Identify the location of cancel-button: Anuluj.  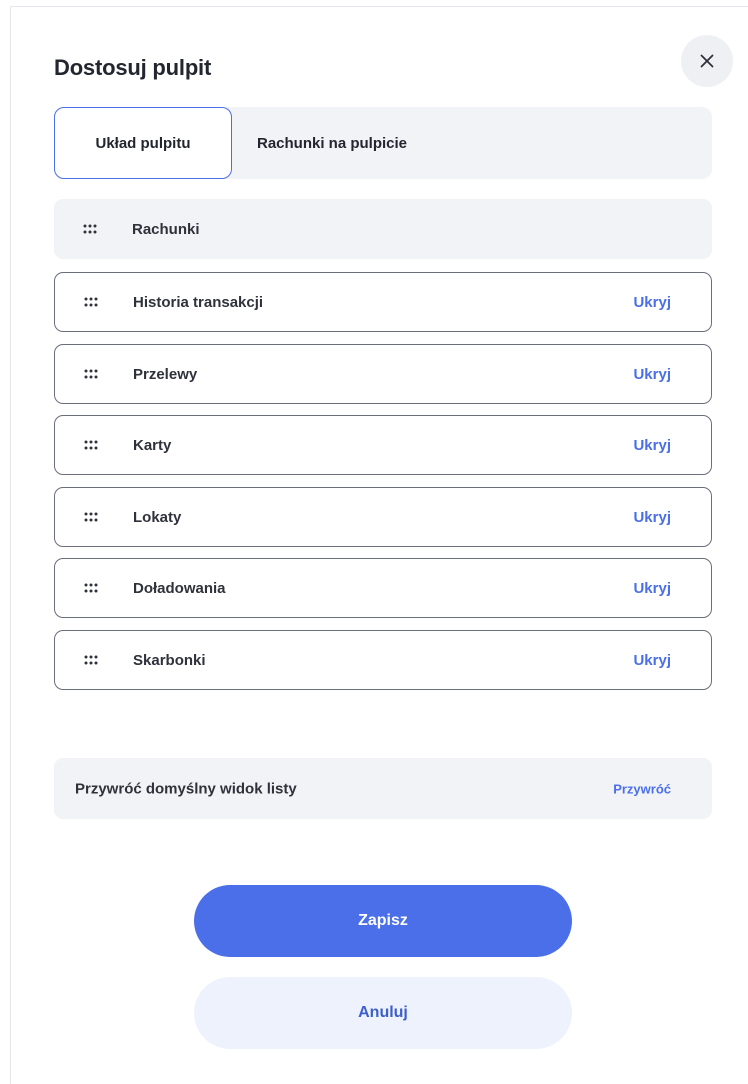
(383, 1013).